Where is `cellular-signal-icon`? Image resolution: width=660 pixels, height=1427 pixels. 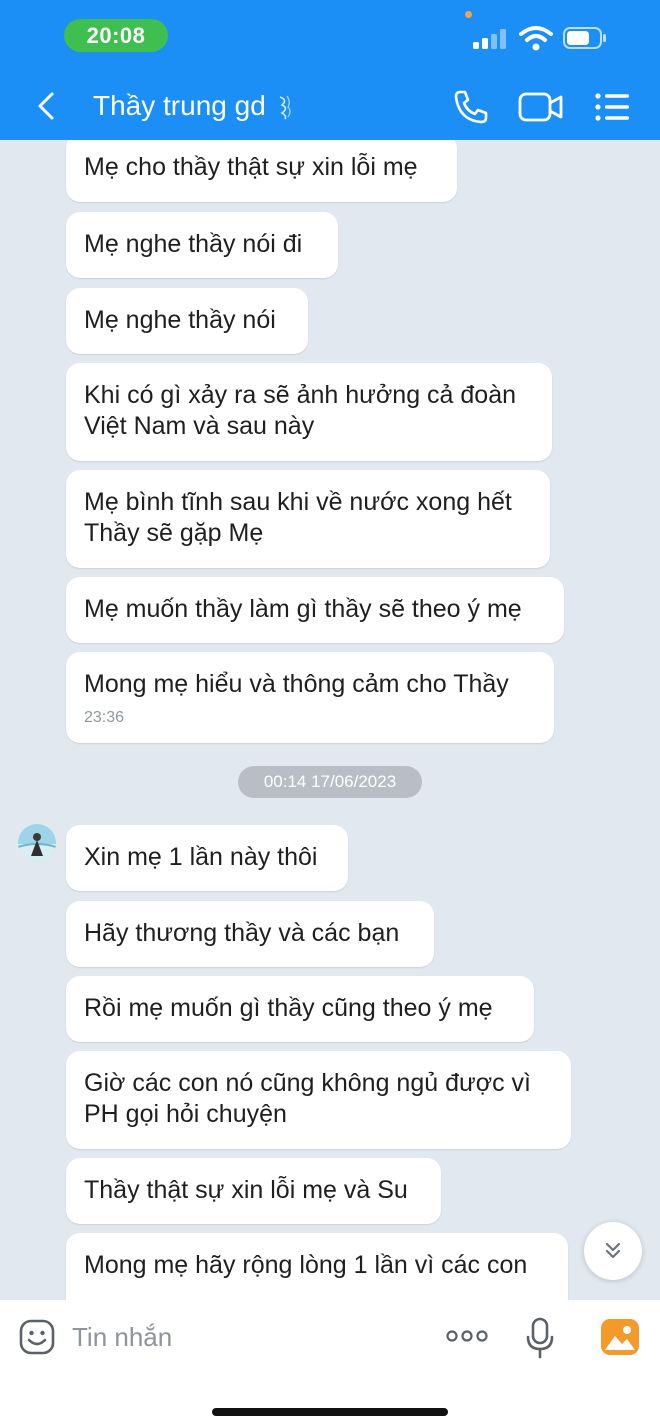 cellular-signal-icon is located at coordinates (491, 39).